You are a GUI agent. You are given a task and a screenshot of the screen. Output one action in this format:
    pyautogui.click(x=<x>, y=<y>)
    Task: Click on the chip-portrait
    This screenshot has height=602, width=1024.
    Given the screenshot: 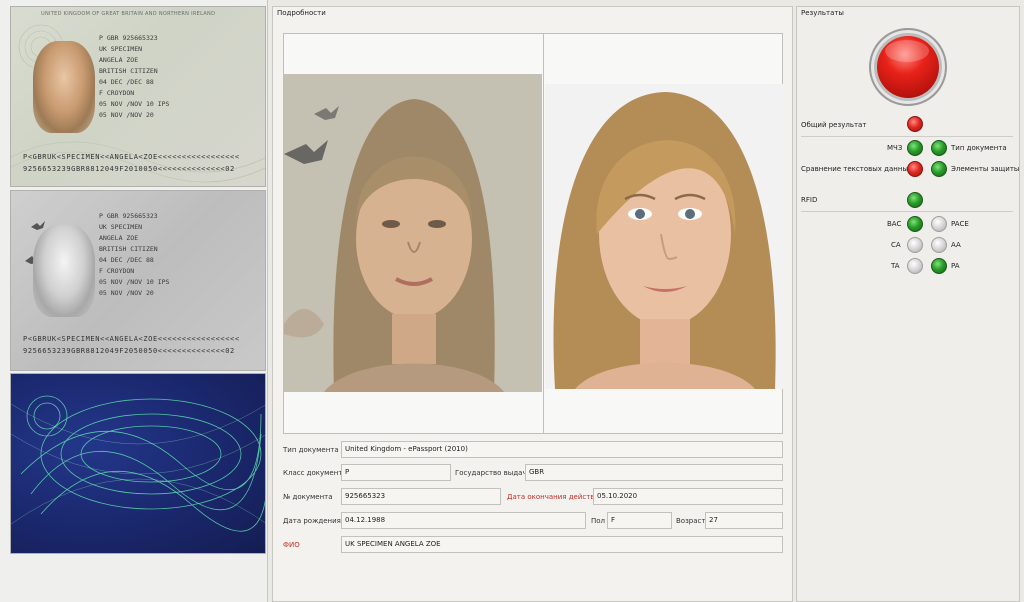 What is the action you would take?
    pyautogui.click(x=664, y=236)
    